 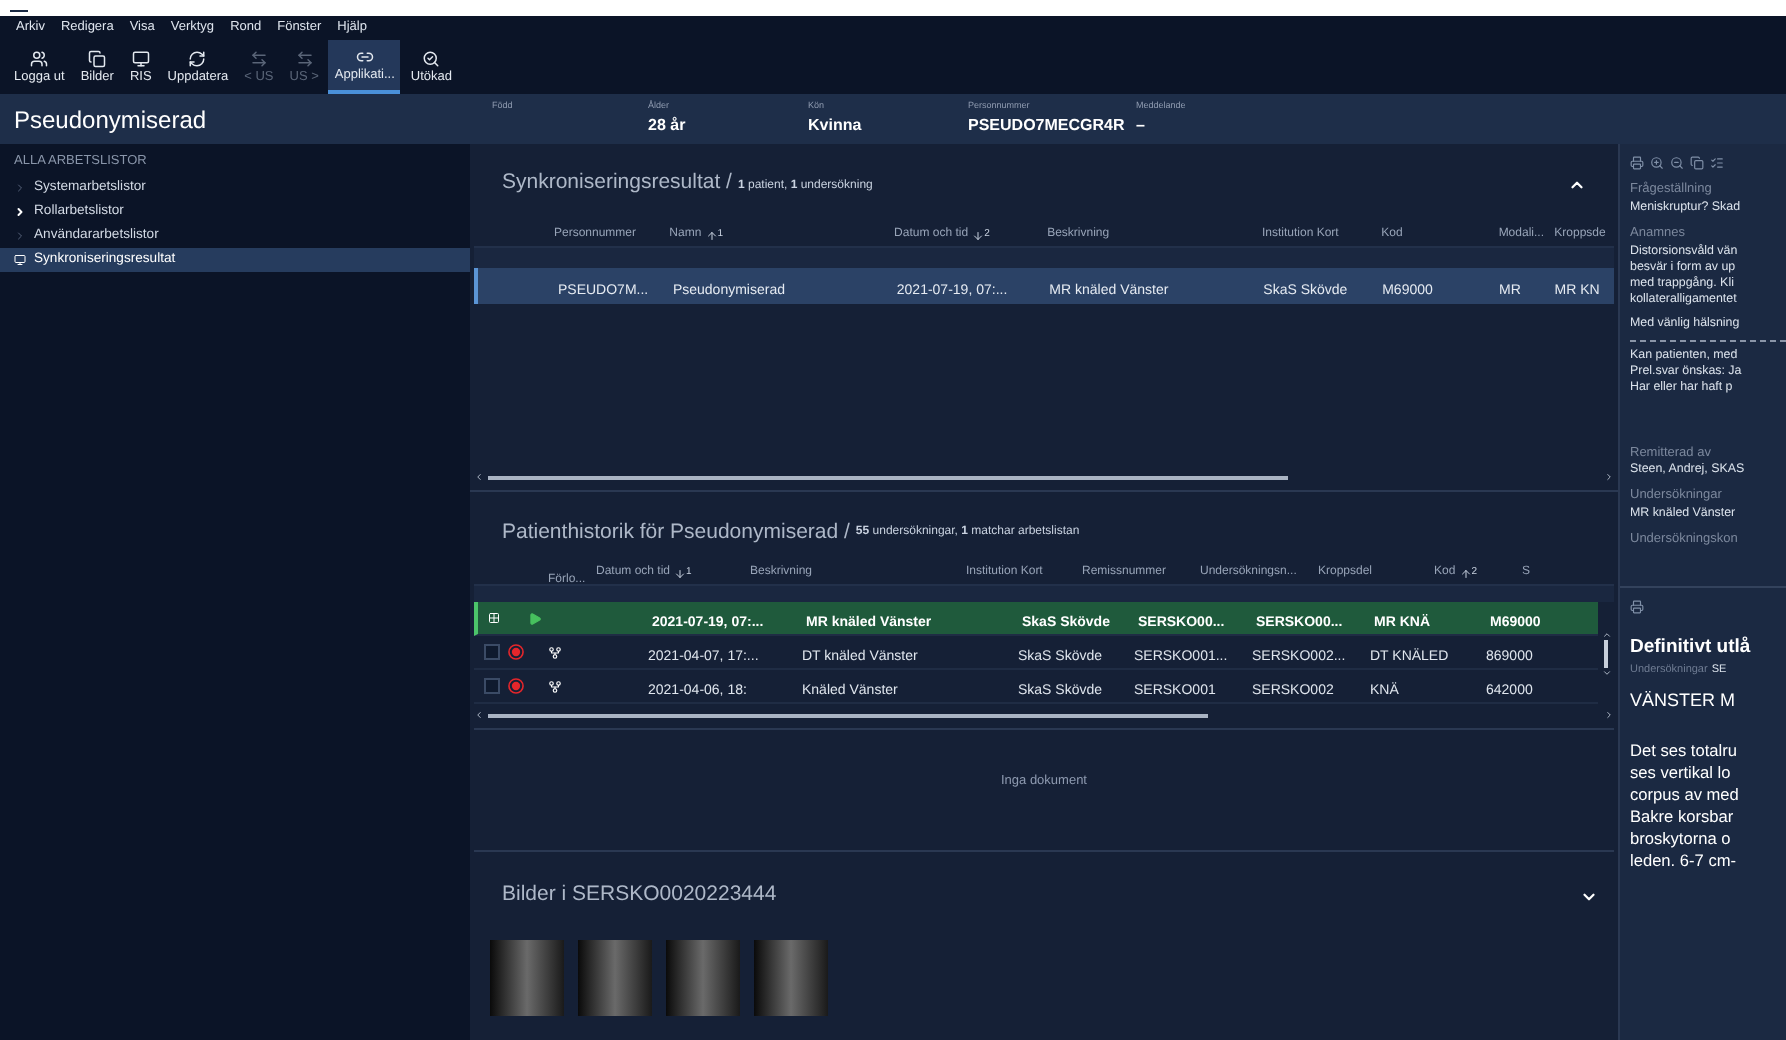 I want to click on field-value: Kvinna, so click(x=836, y=125).